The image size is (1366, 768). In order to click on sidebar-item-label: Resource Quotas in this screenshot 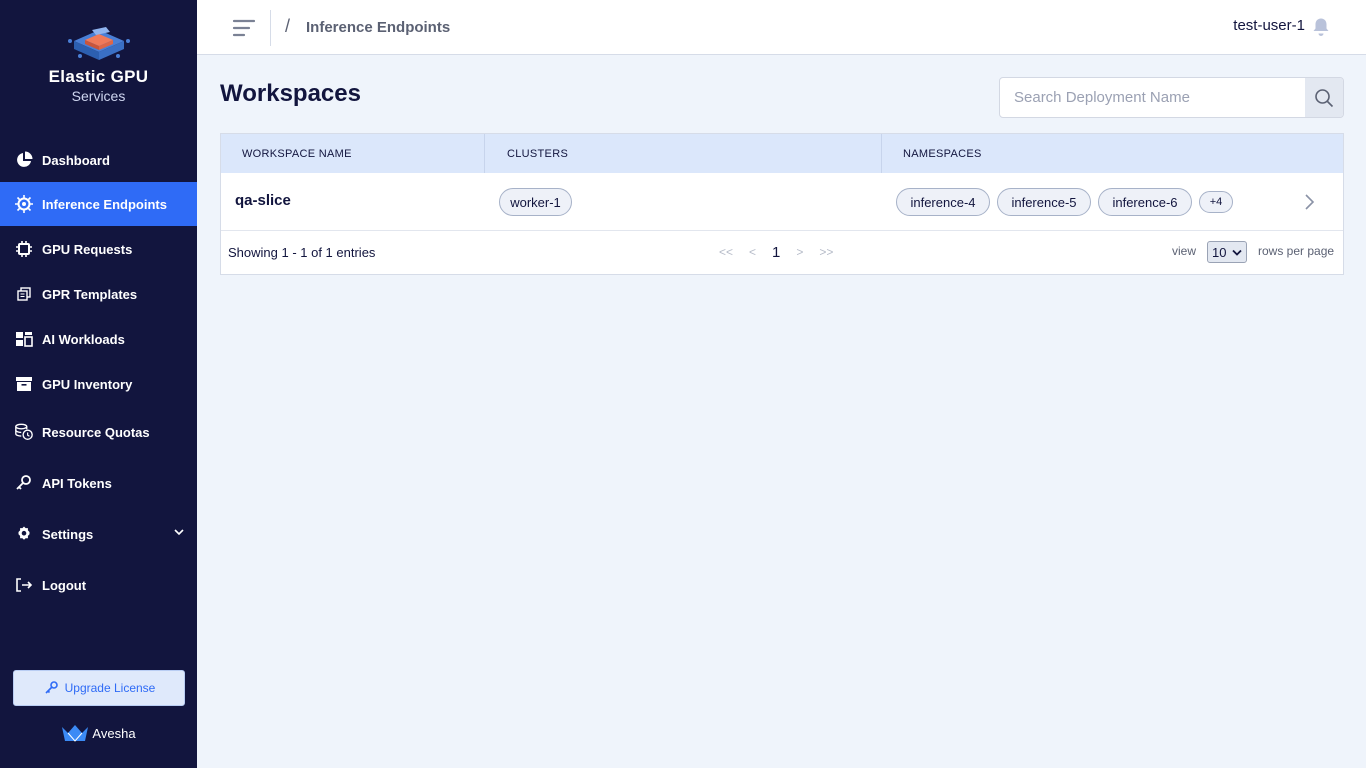, I will do `click(96, 432)`.